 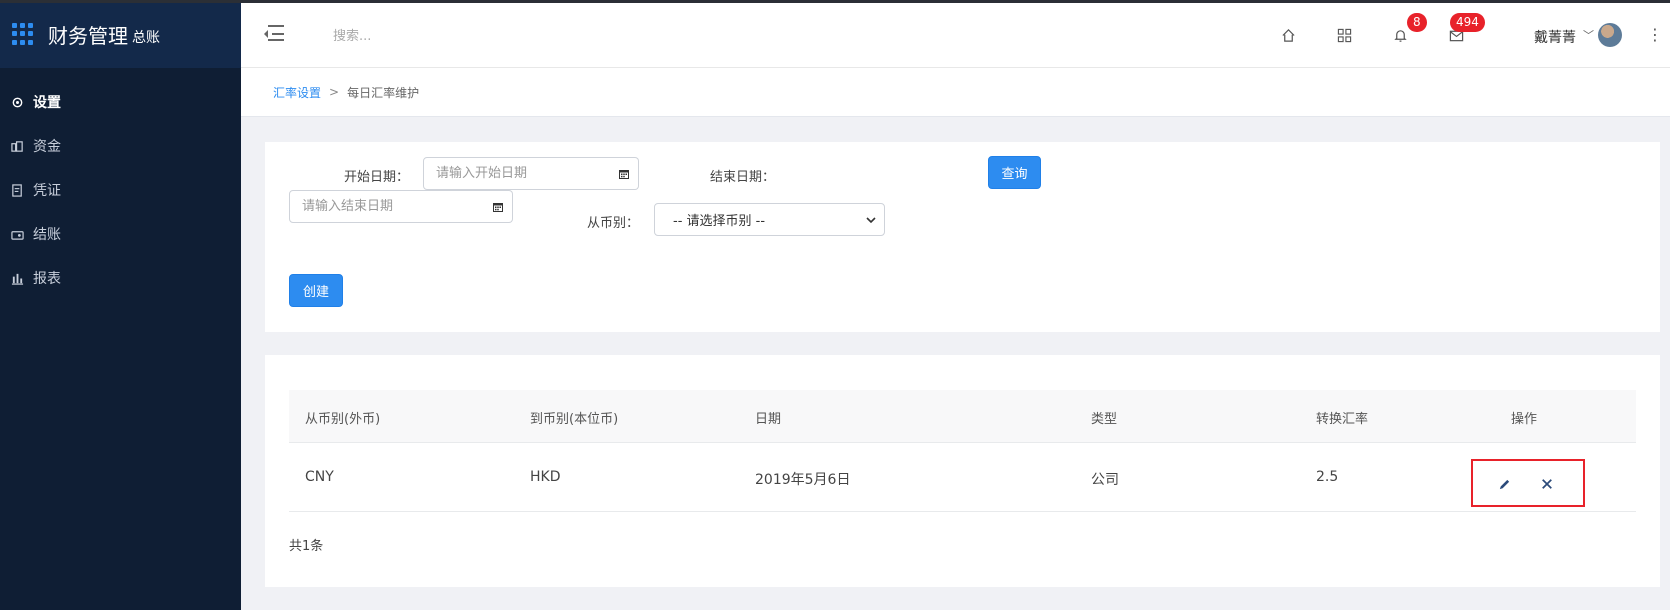 I want to click on app-title: 财务管理, so click(x=88, y=35).